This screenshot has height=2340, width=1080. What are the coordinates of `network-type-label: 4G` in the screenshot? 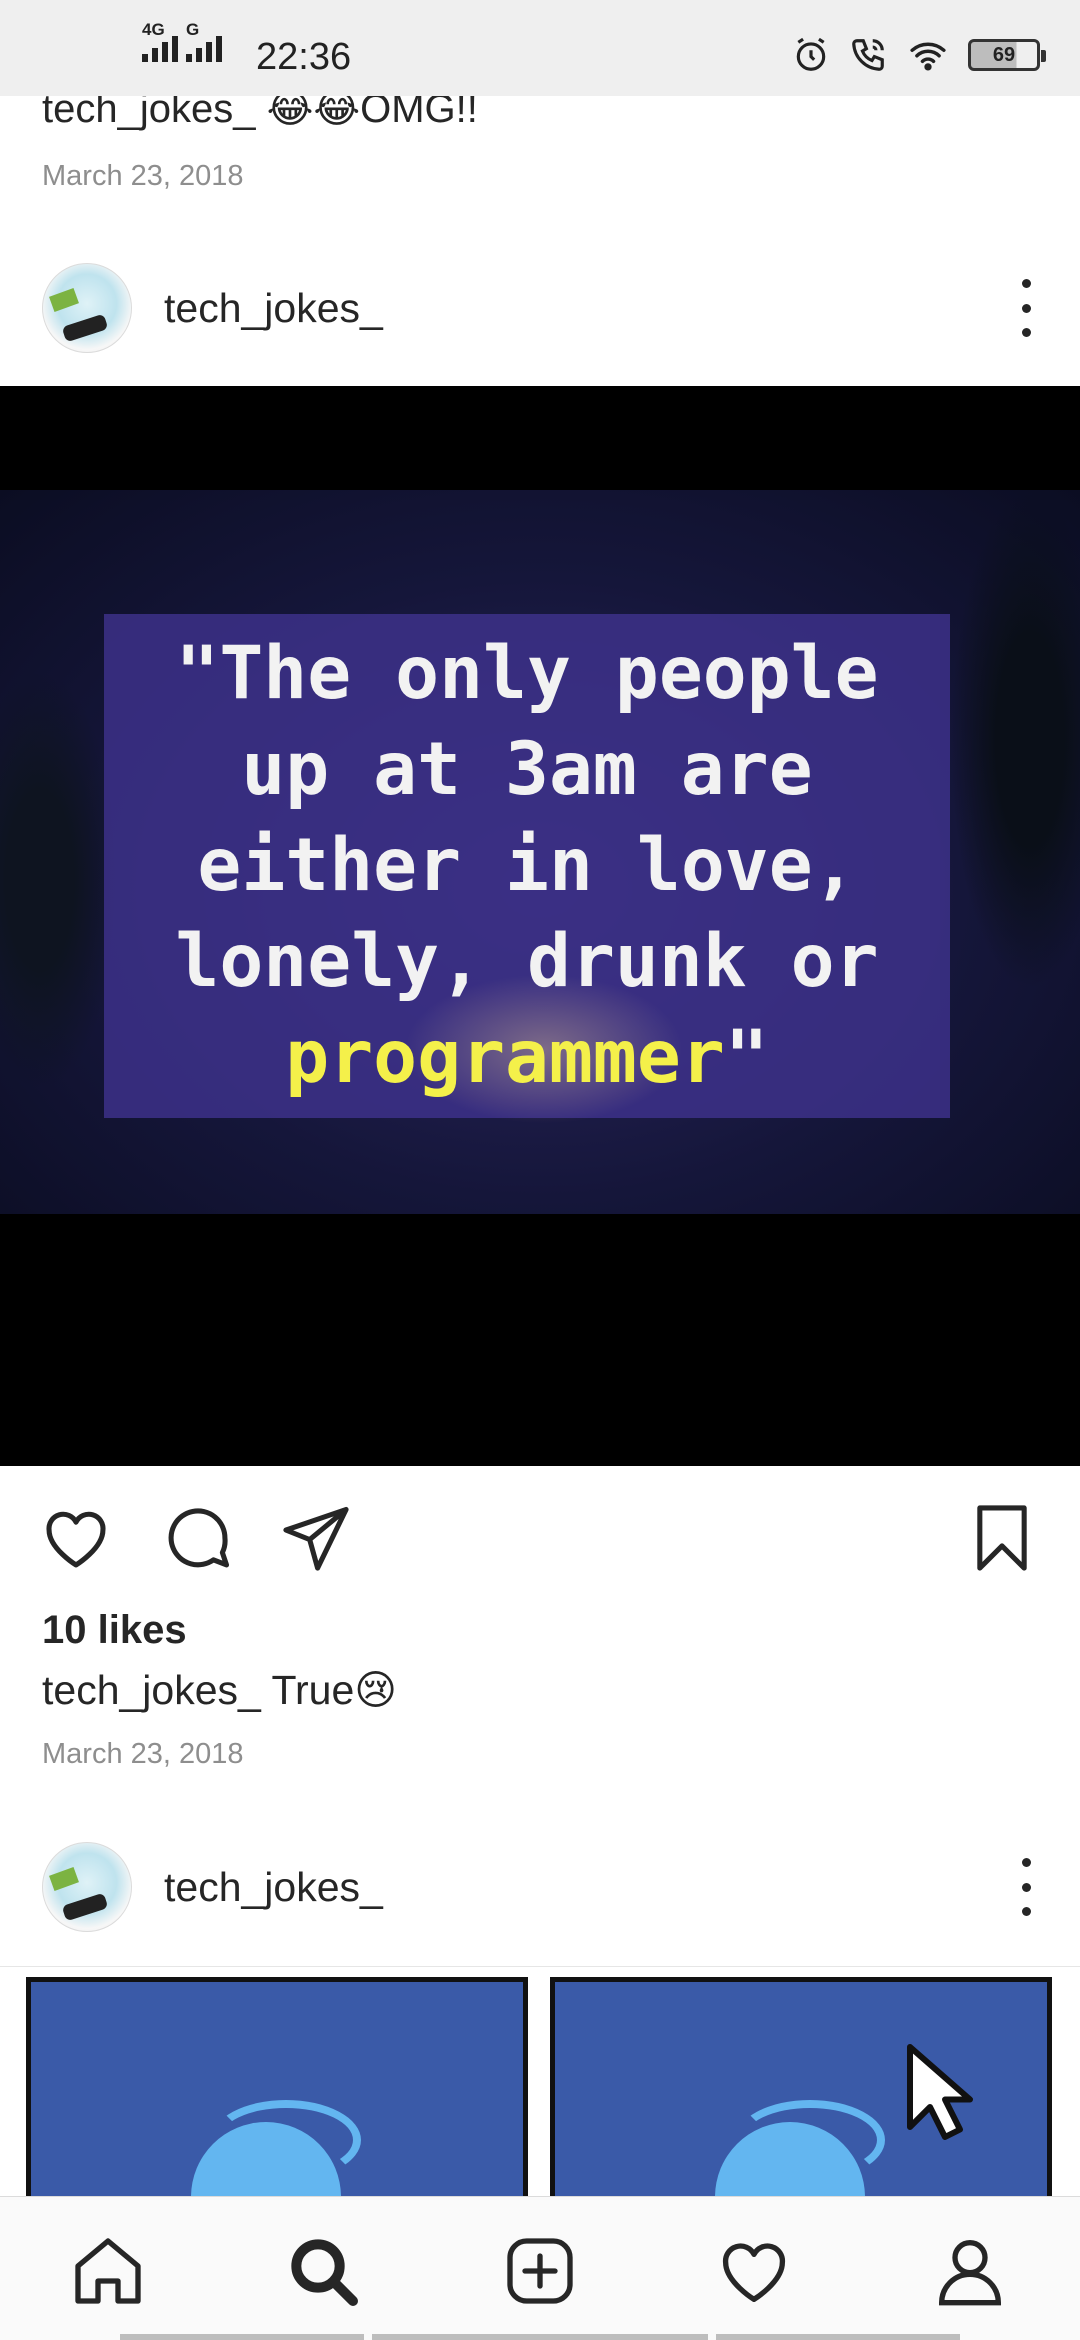 It's located at (153, 29).